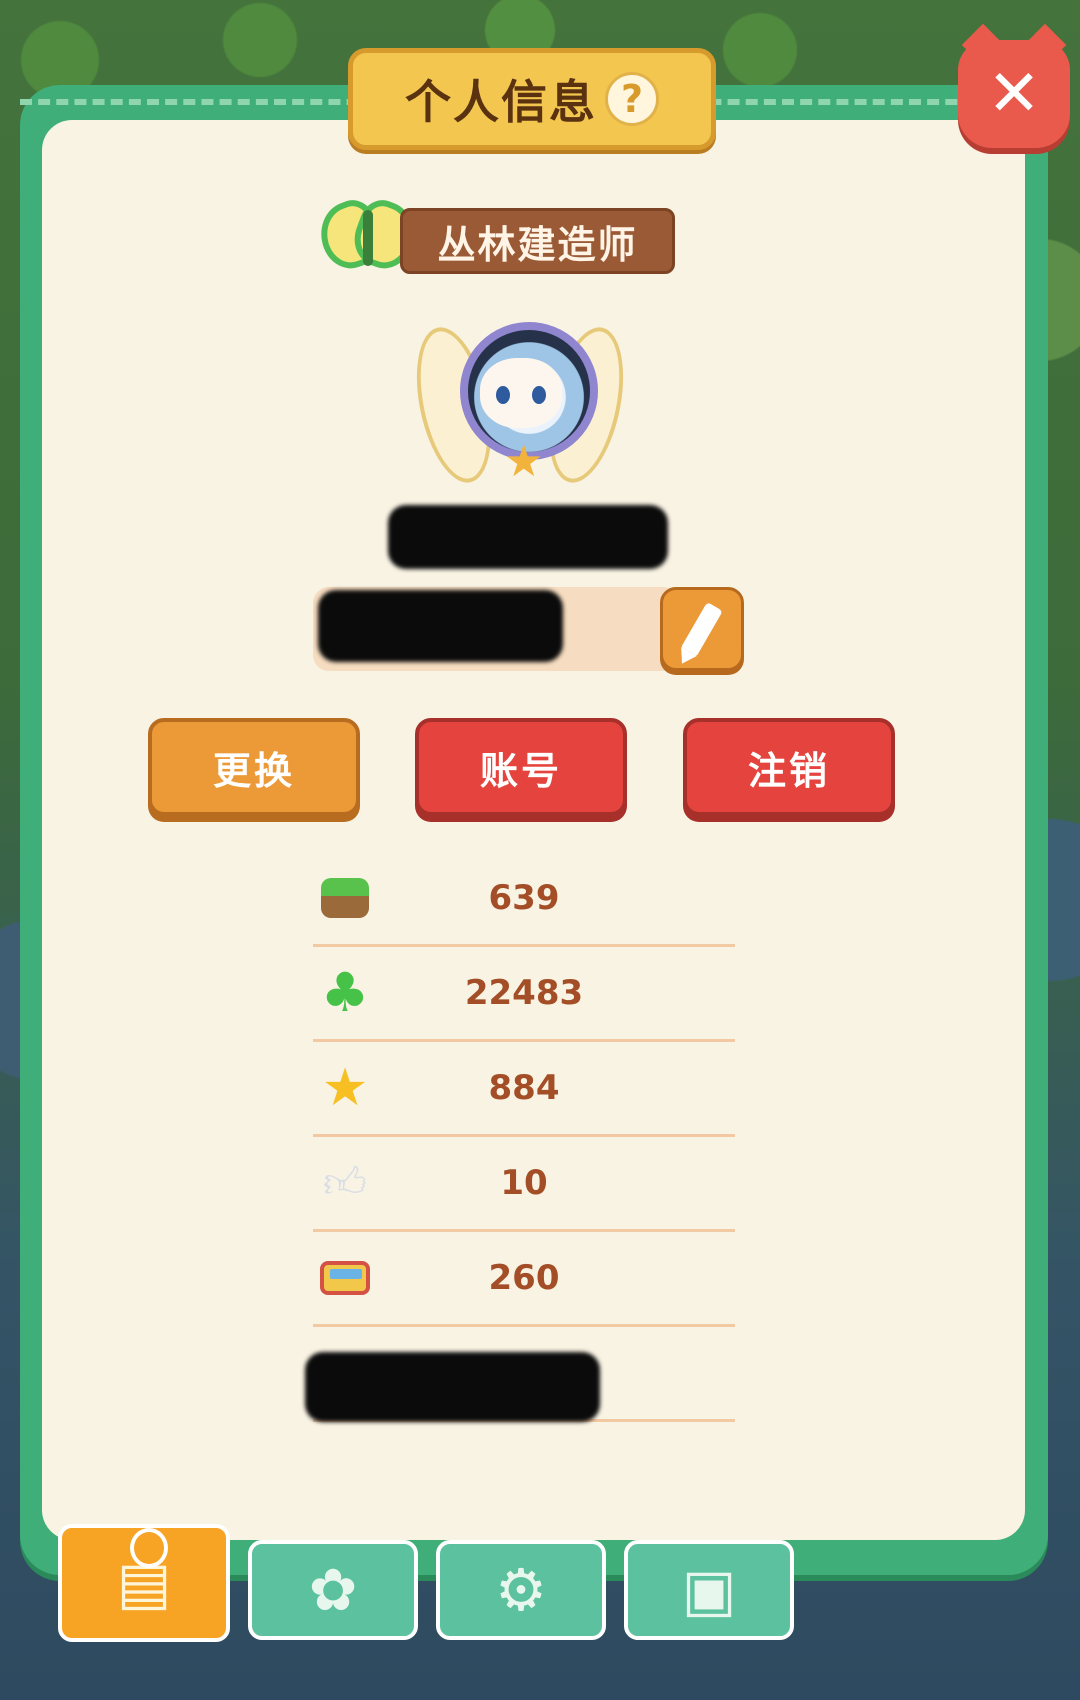  What do you see at coordinates (524, 461) in the screenshot?
I see `avatar-star-icon: ★` at bounding box center [524, 461].